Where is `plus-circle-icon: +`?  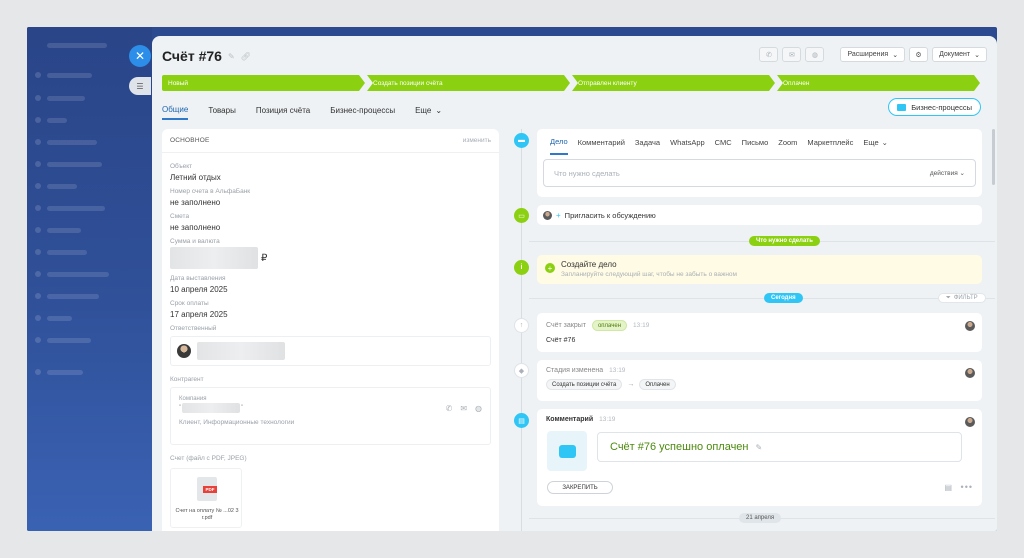 plus-circle-icon: + is located at coordinates (550, 268).